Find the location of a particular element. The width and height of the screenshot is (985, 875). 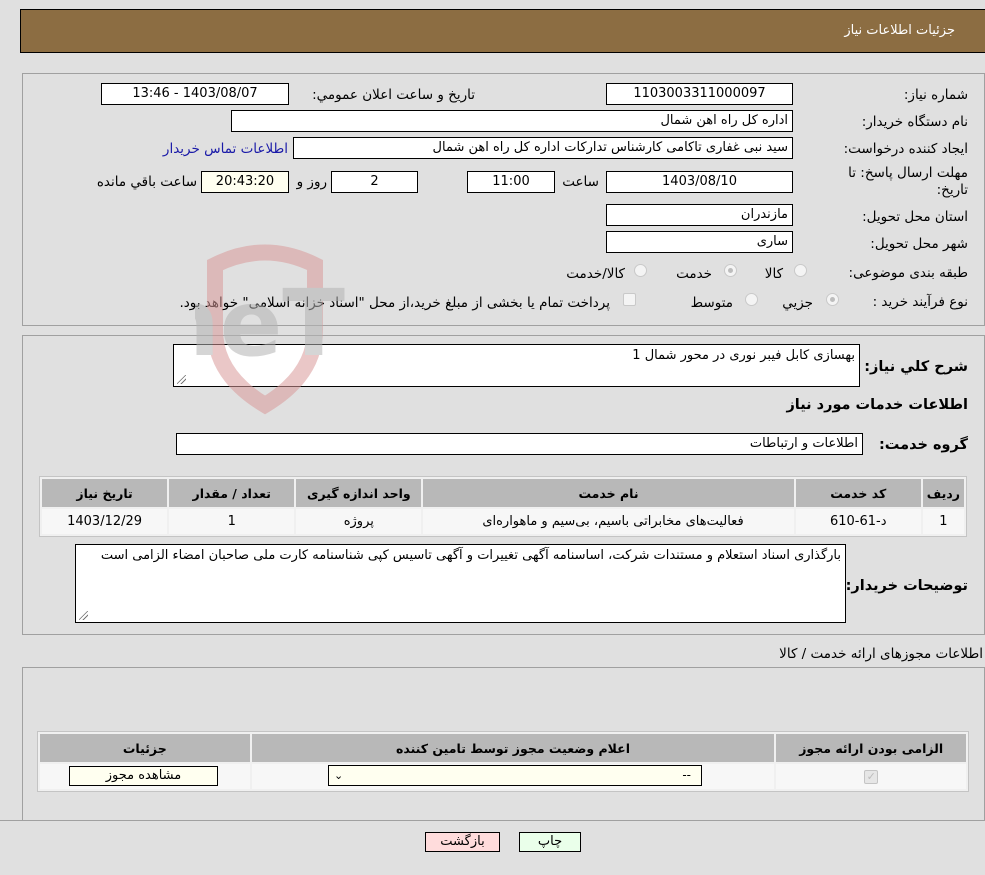

service-group-field: اطلاعات و ارتباطات is located at coordinates (519, 444).